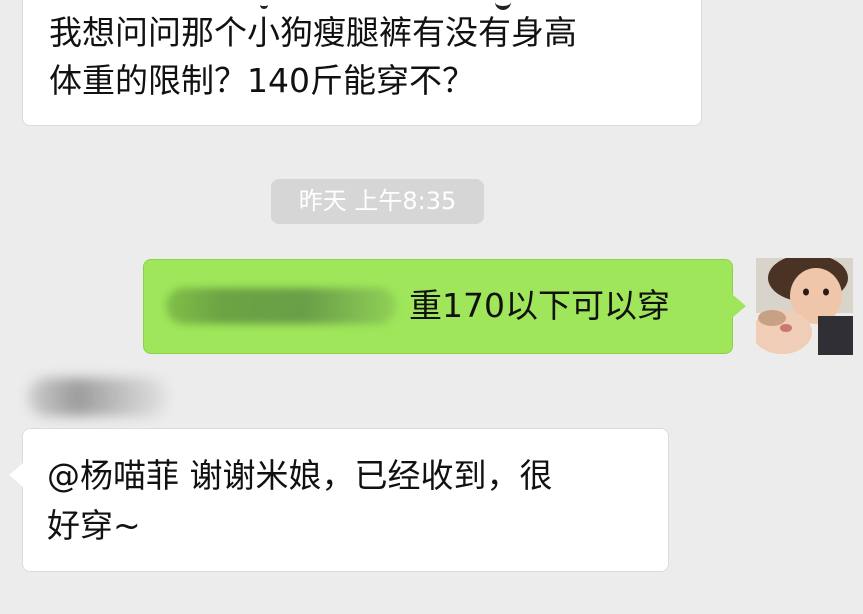  I want to click on sent-message-bubble: 重170以下可以穿, so click(444, 306).